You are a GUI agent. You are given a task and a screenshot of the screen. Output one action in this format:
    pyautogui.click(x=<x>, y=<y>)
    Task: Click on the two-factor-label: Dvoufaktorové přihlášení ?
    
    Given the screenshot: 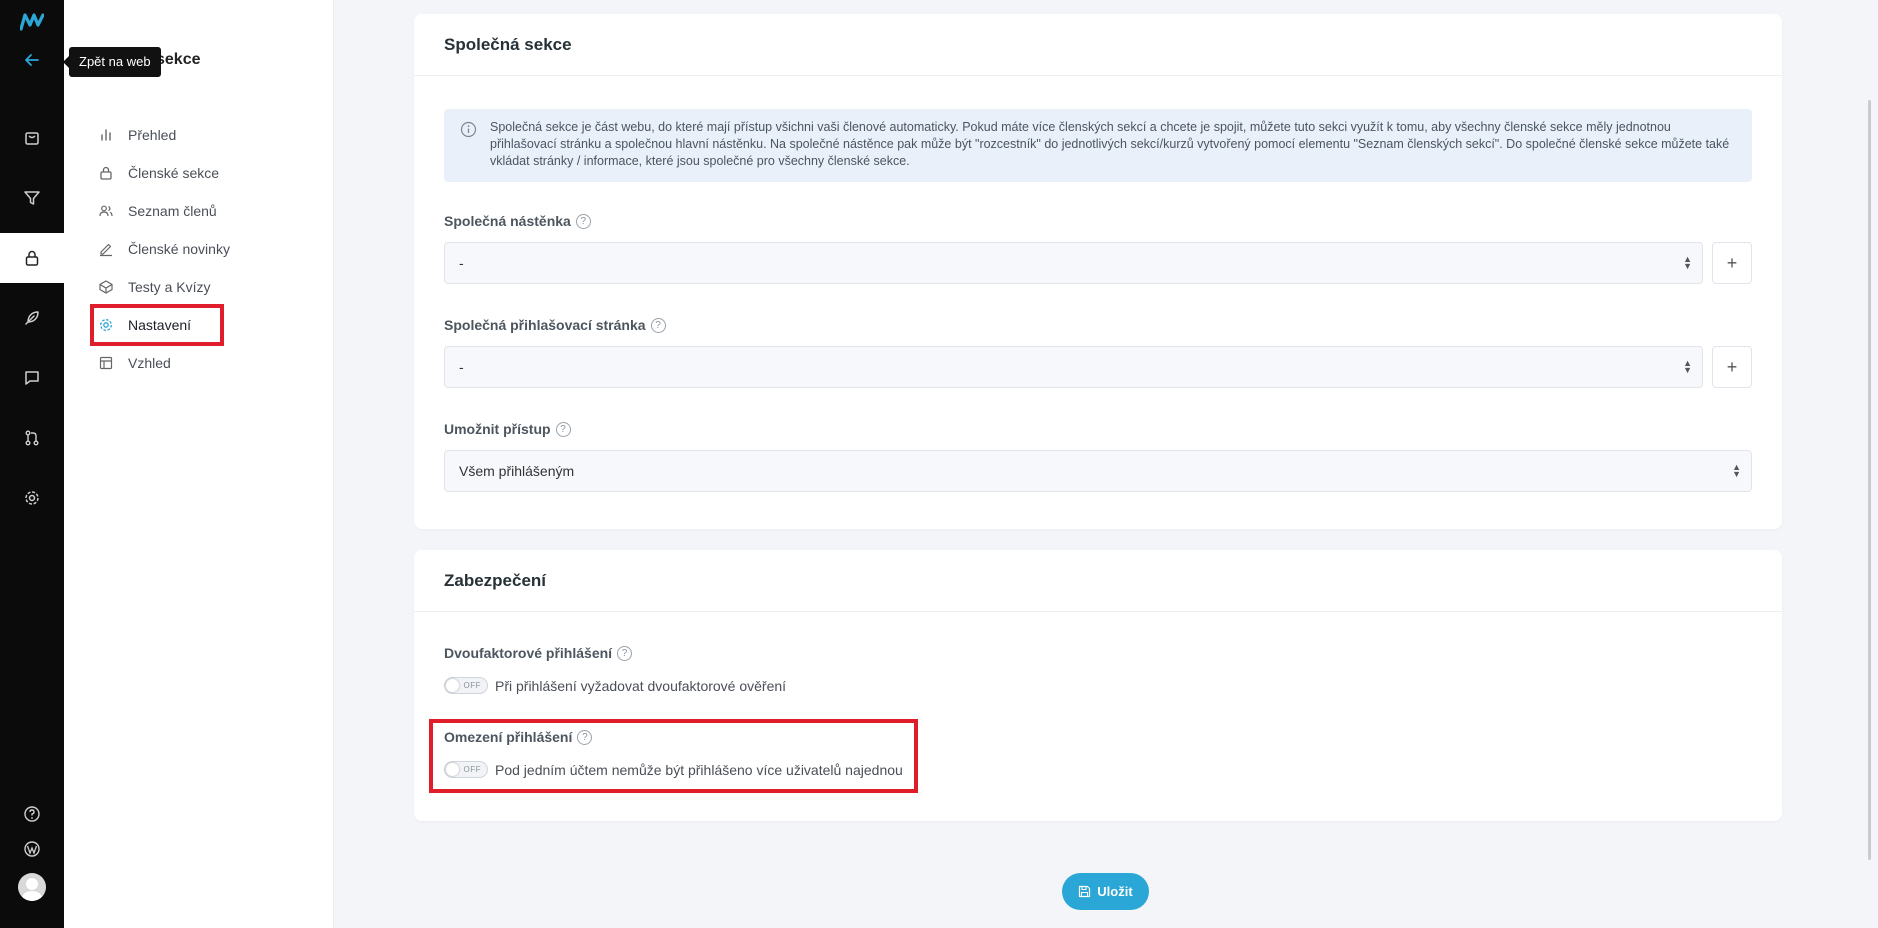 What is the action you would take?
    pyautogui.click(x=538, y=653)
    